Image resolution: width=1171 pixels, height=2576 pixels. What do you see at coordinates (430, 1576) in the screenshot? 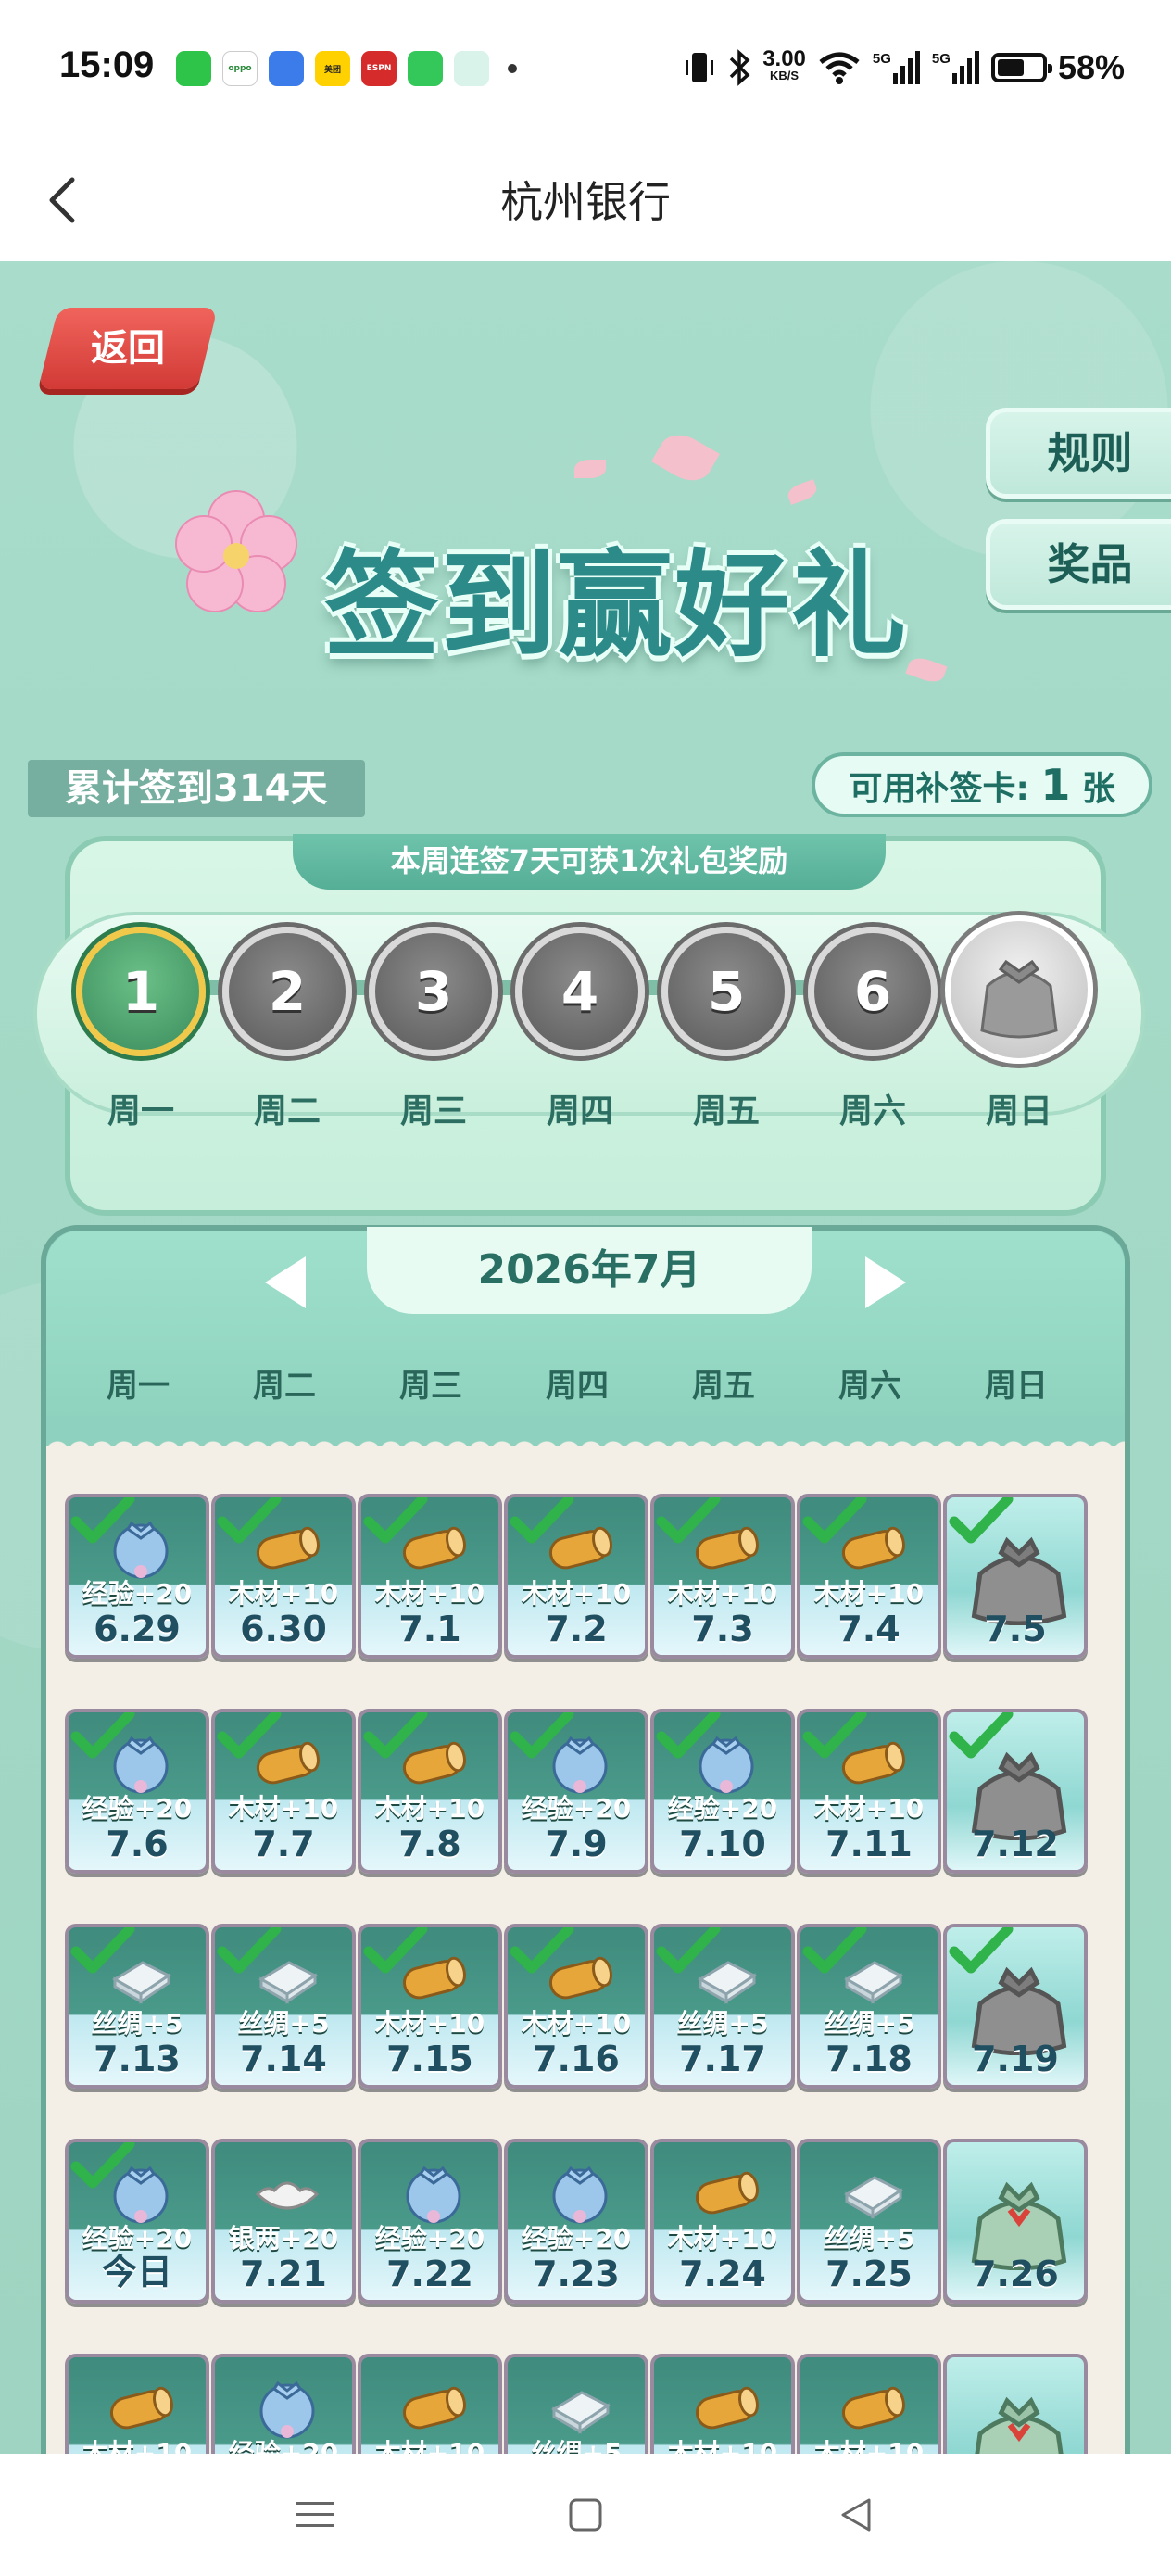
I see `calendar-cell: 木材+10 7.1` at bounding box center [430, 1576].